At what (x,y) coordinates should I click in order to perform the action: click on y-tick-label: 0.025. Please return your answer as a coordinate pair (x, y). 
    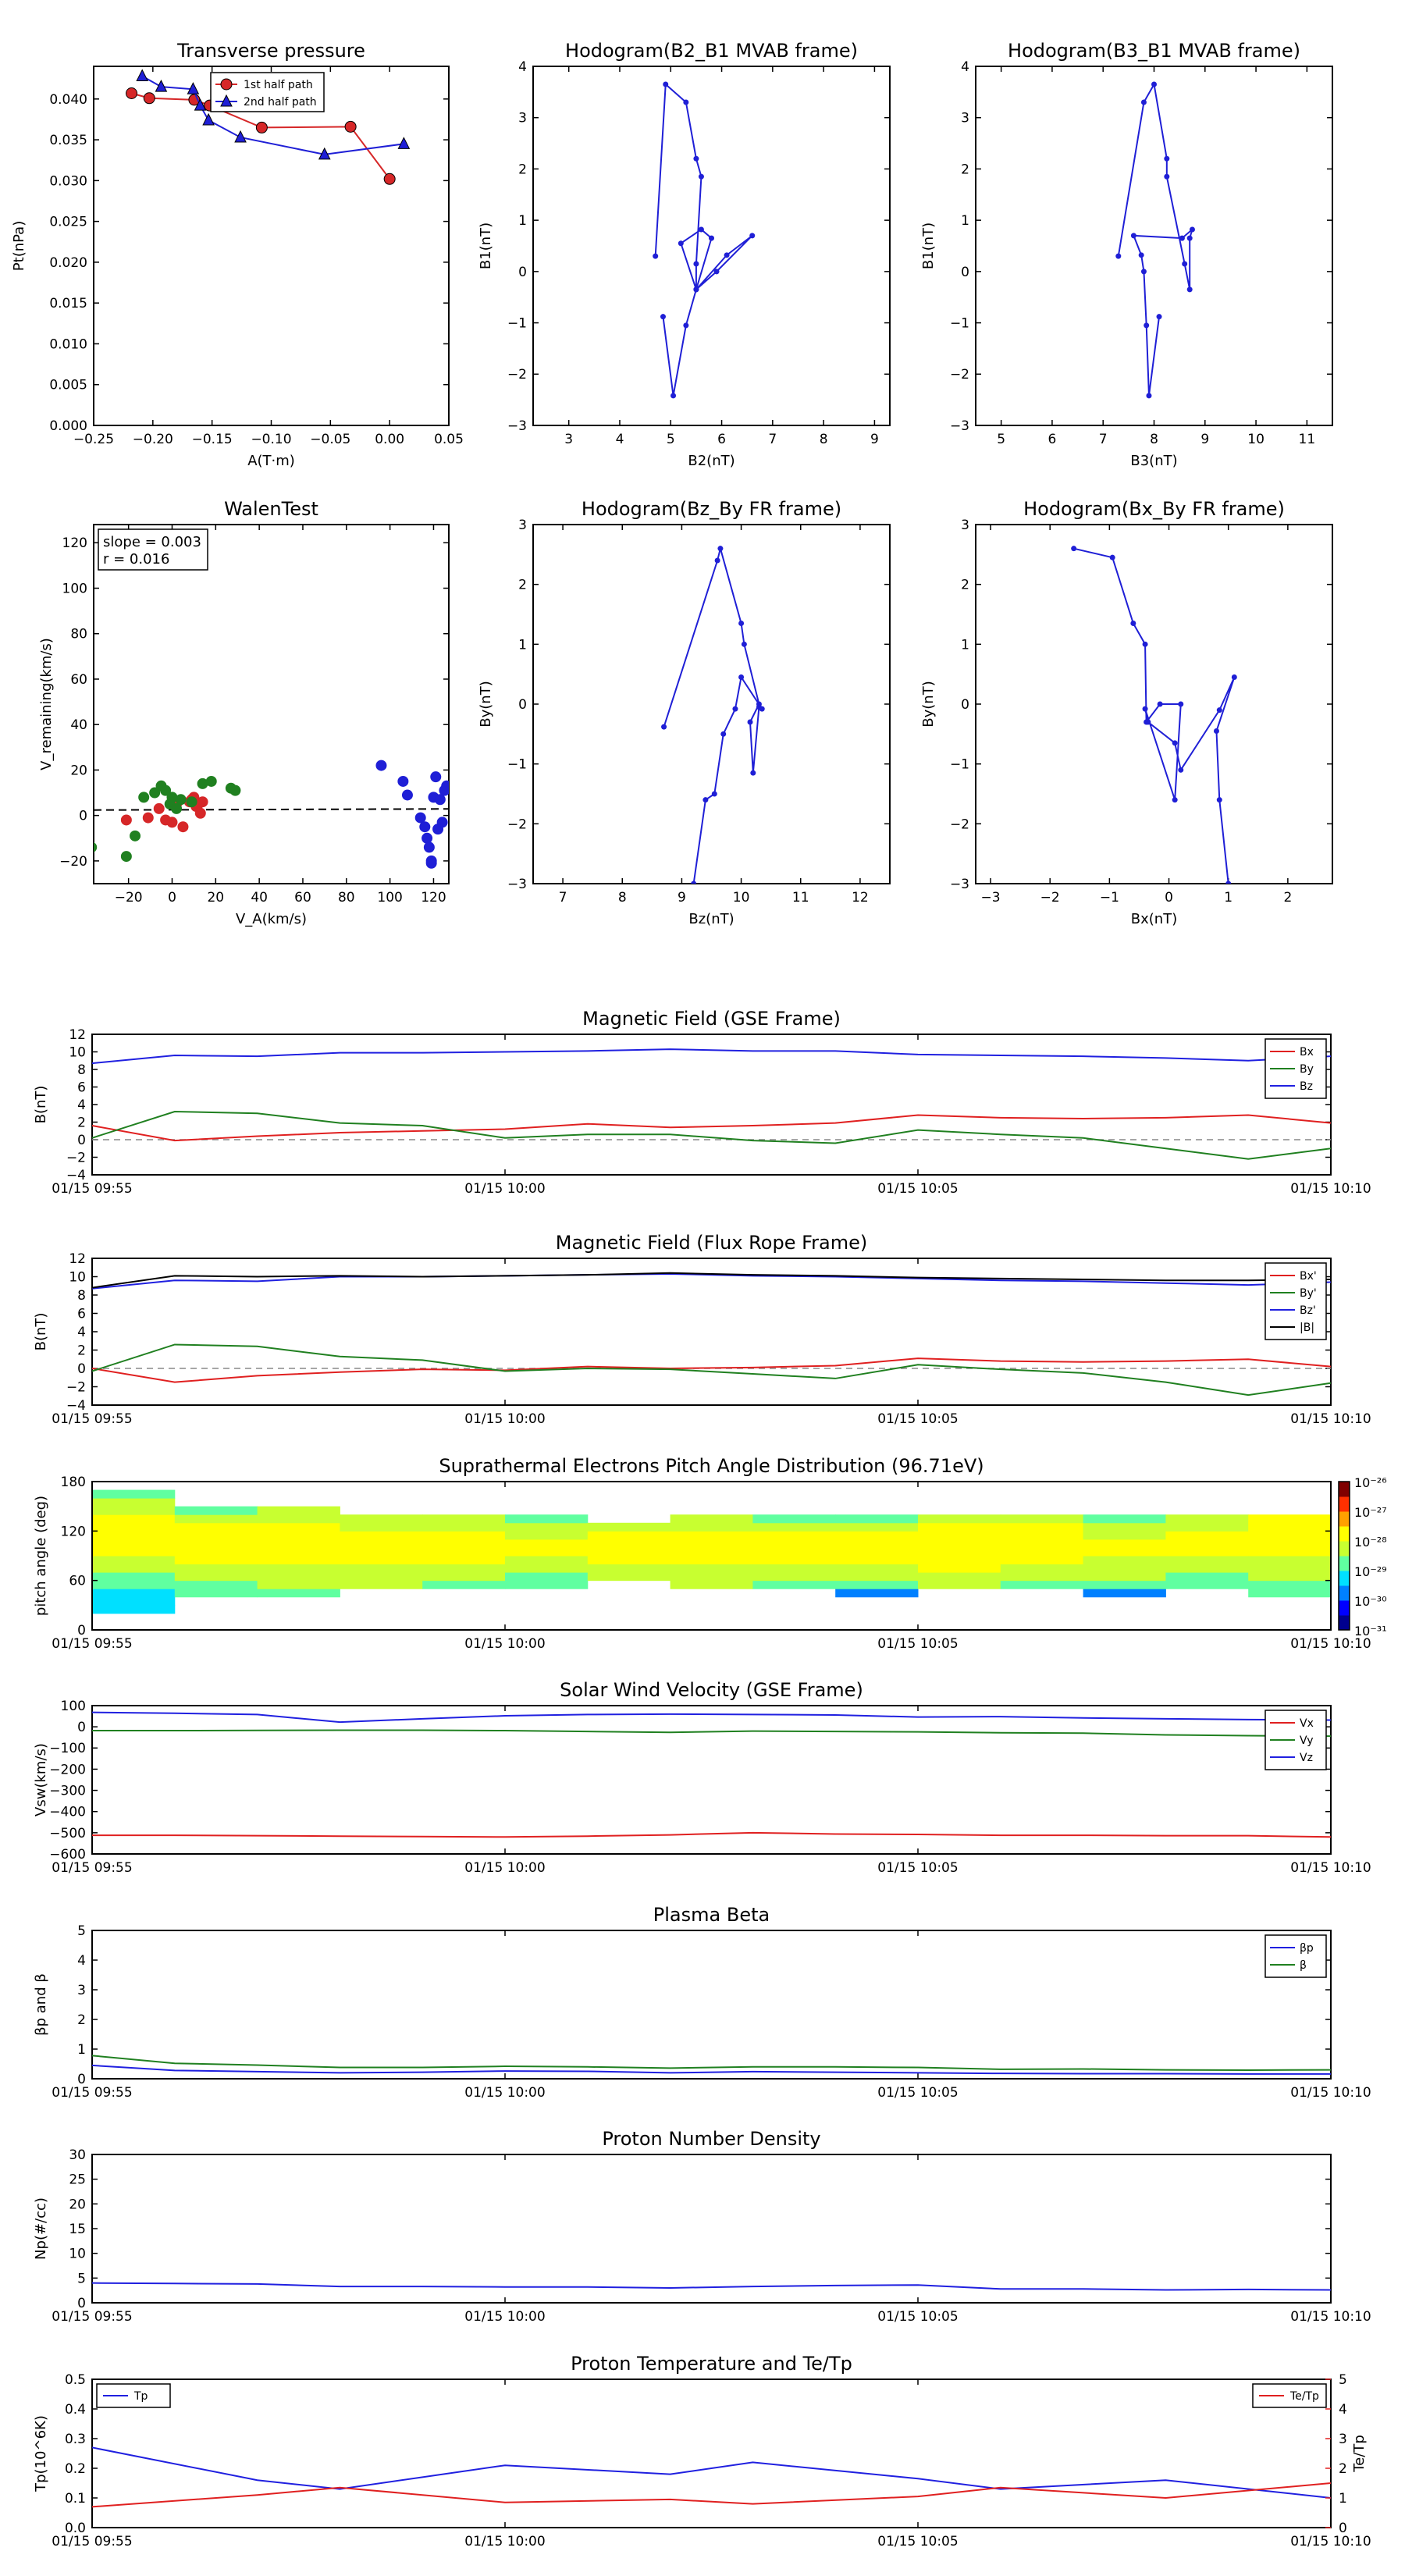
    Looking at the image, I should click on (68, 222).